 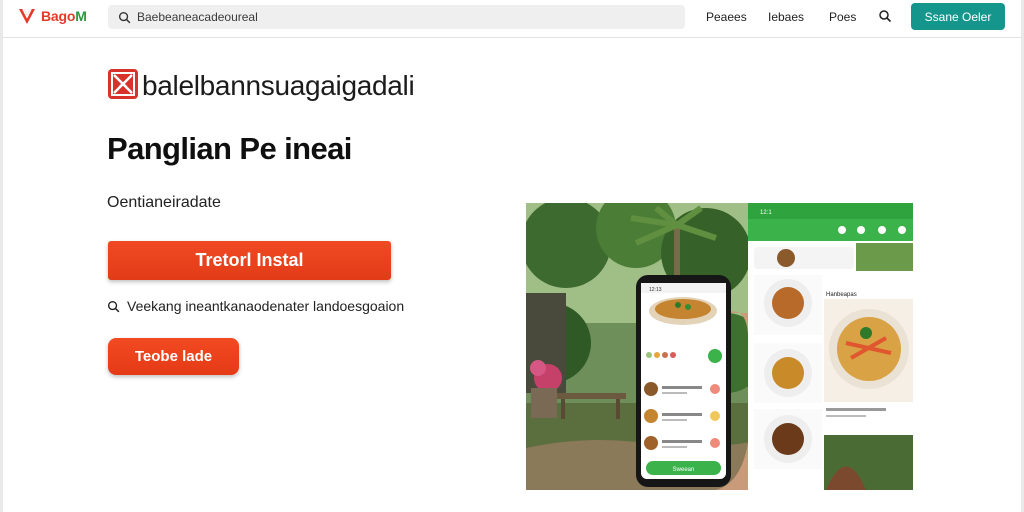 What do you see at coordinates (1, 256) in the screenshot?
I see `window-frame-left` at bounding box center [1, 256].